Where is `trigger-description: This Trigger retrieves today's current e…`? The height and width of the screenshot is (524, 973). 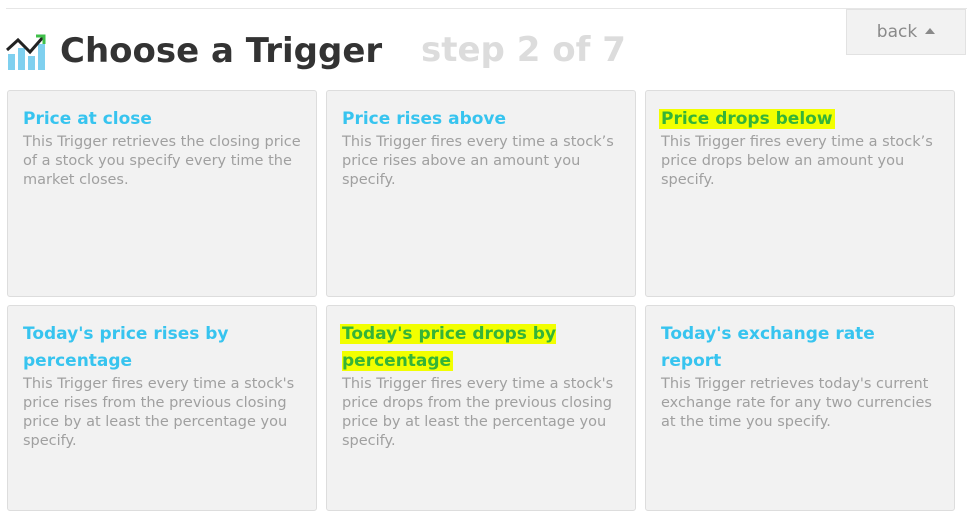 trigger-description: This Trigger retrieves today's current e… is located at coordinates (796, 403).